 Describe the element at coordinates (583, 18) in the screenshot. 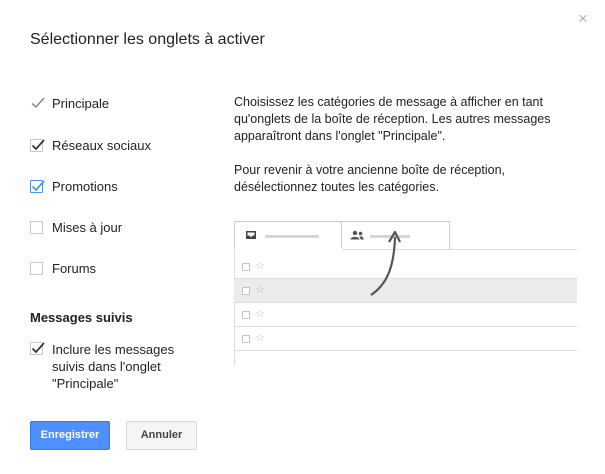

I see `close-icon: ×` at that location.